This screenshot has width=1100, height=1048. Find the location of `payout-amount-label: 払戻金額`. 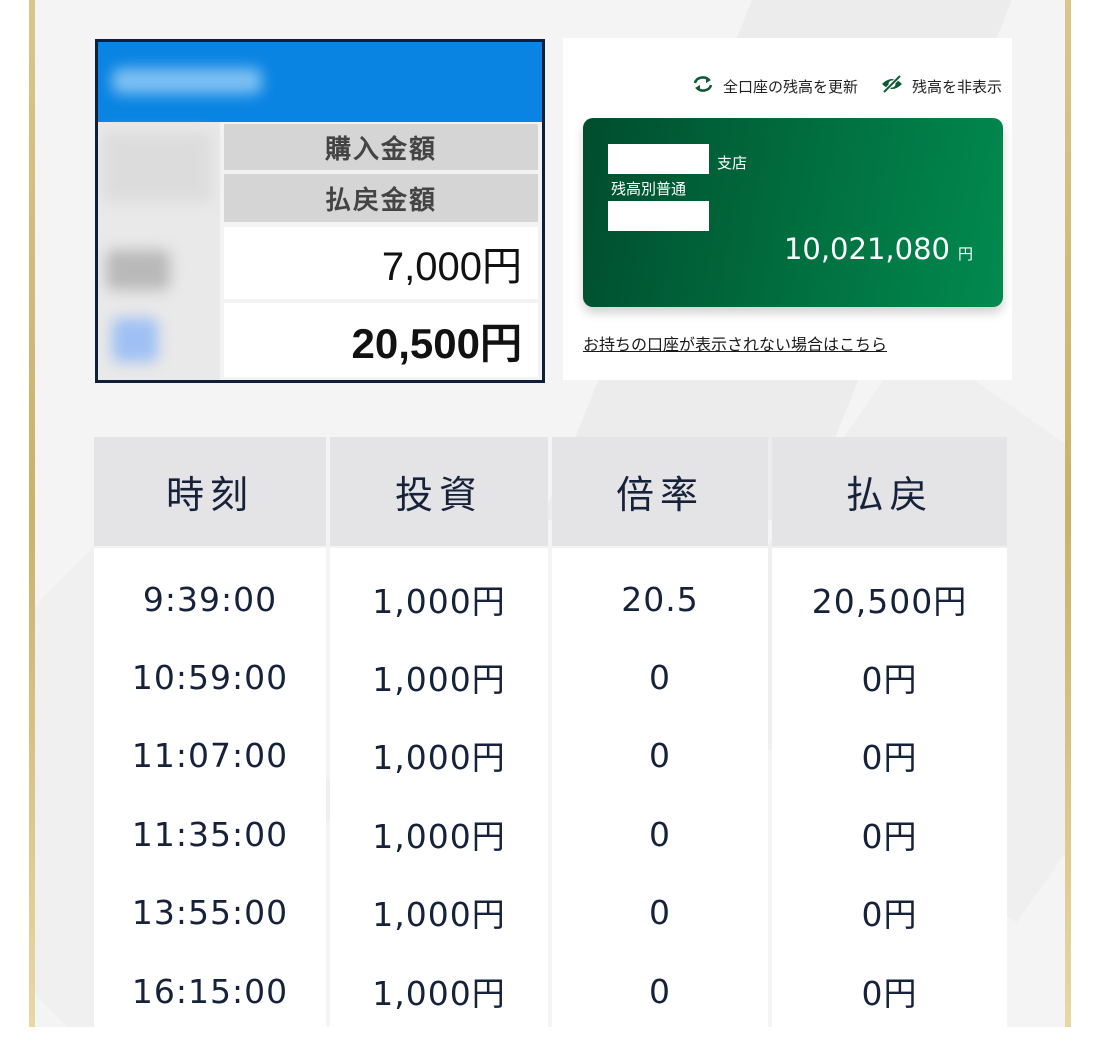

payout-amount-label: 払戻金額 is located at coordinates (381, 198).